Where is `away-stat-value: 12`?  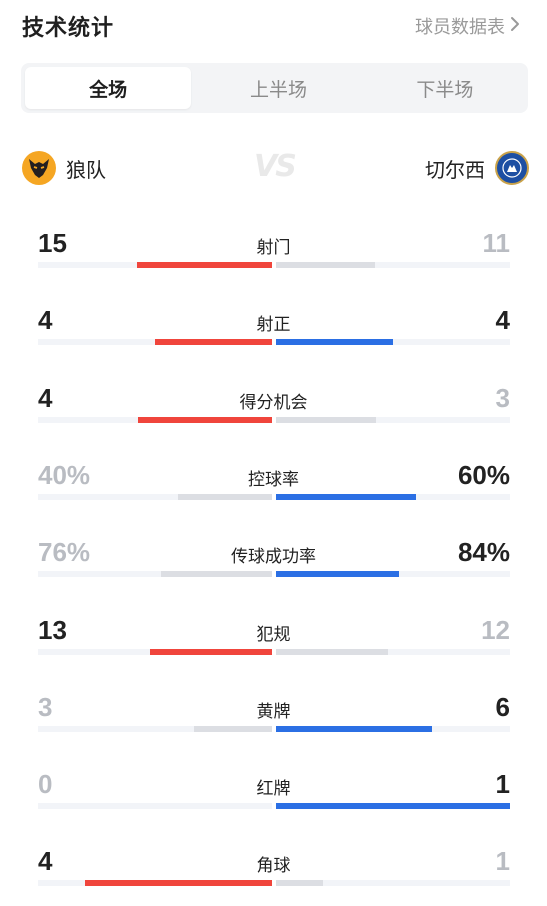 away-stat-value: 12 is located at coordinates (495, 630).